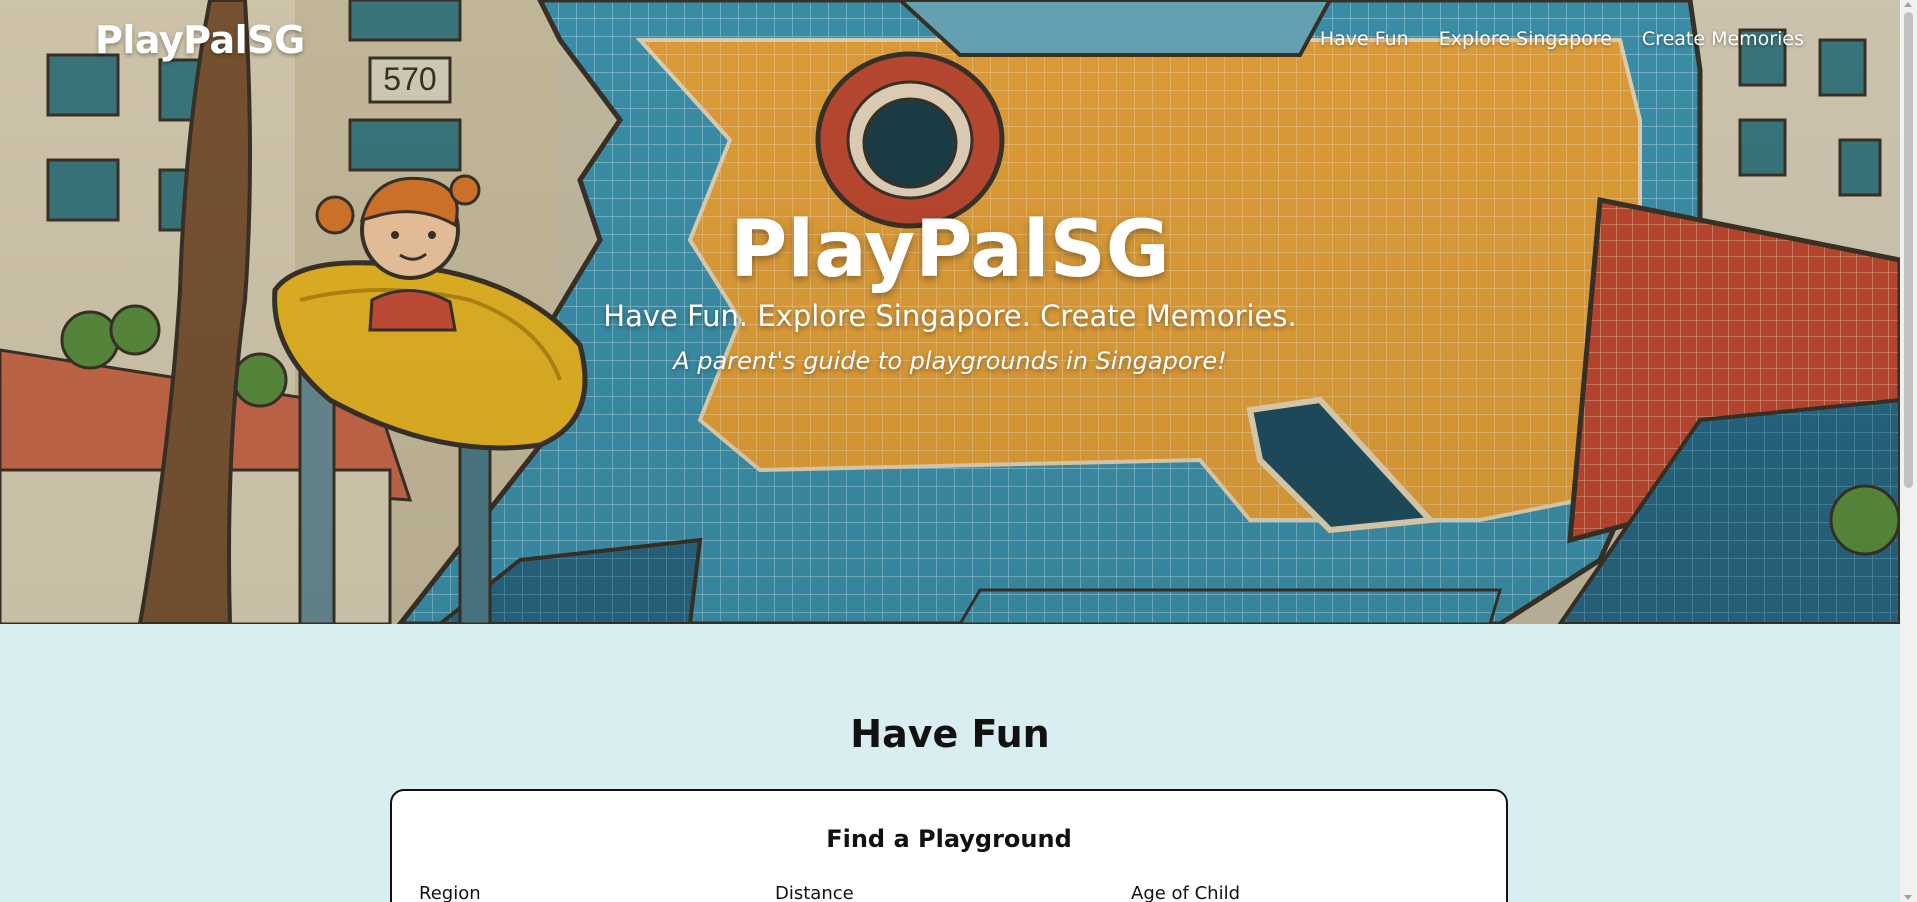  Describe the element at coordinates (1908, 897) in the screenshot. I see `scroll-down-icon` at that location.